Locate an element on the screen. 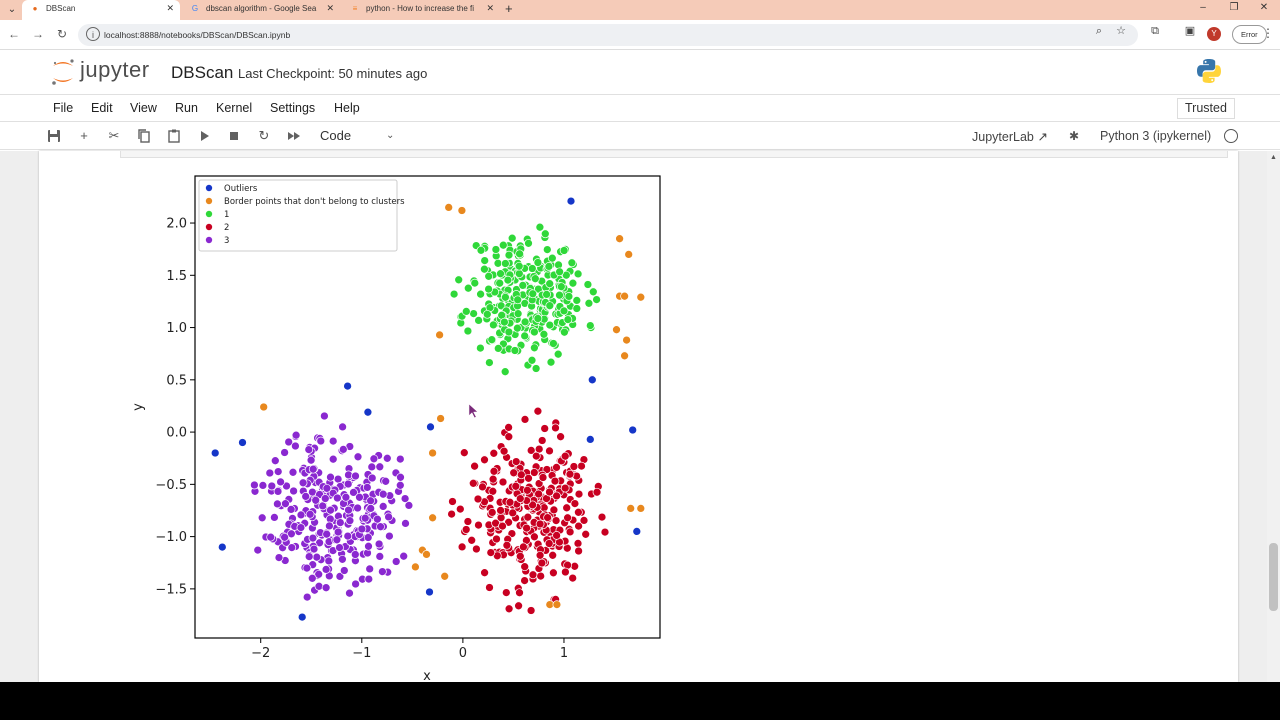  window-close-icon: ✕ is located at coordinates (1264, 8).